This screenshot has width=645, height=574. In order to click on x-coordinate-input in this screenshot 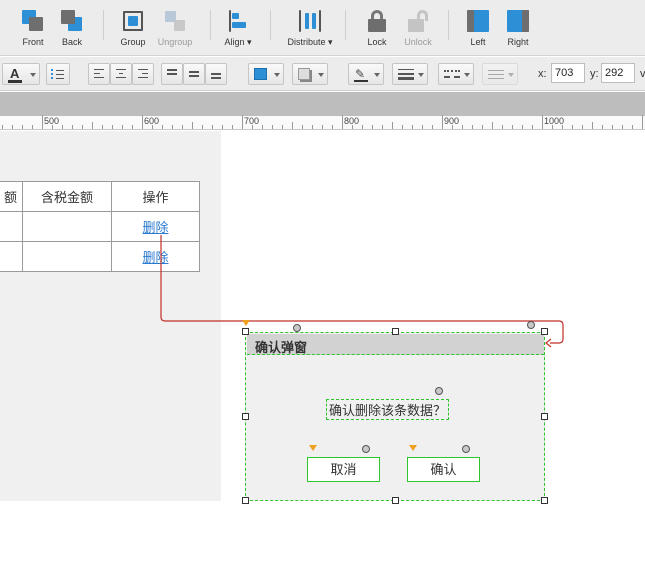, I will do `click(568, 73)`.